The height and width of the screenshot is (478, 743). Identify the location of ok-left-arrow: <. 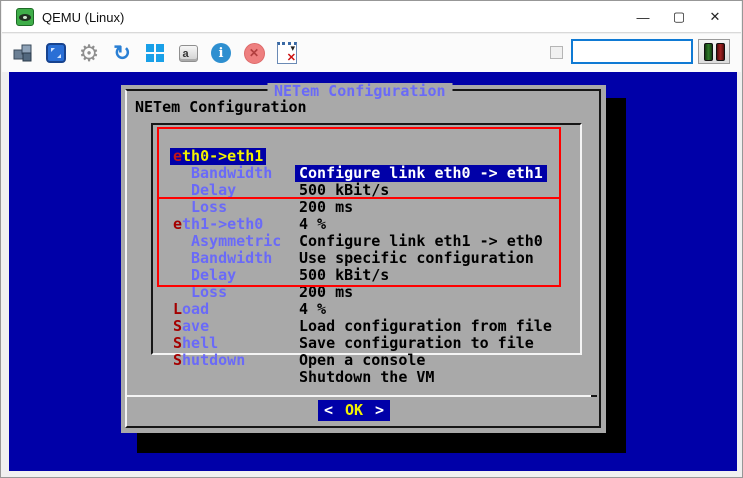
(329, 410).